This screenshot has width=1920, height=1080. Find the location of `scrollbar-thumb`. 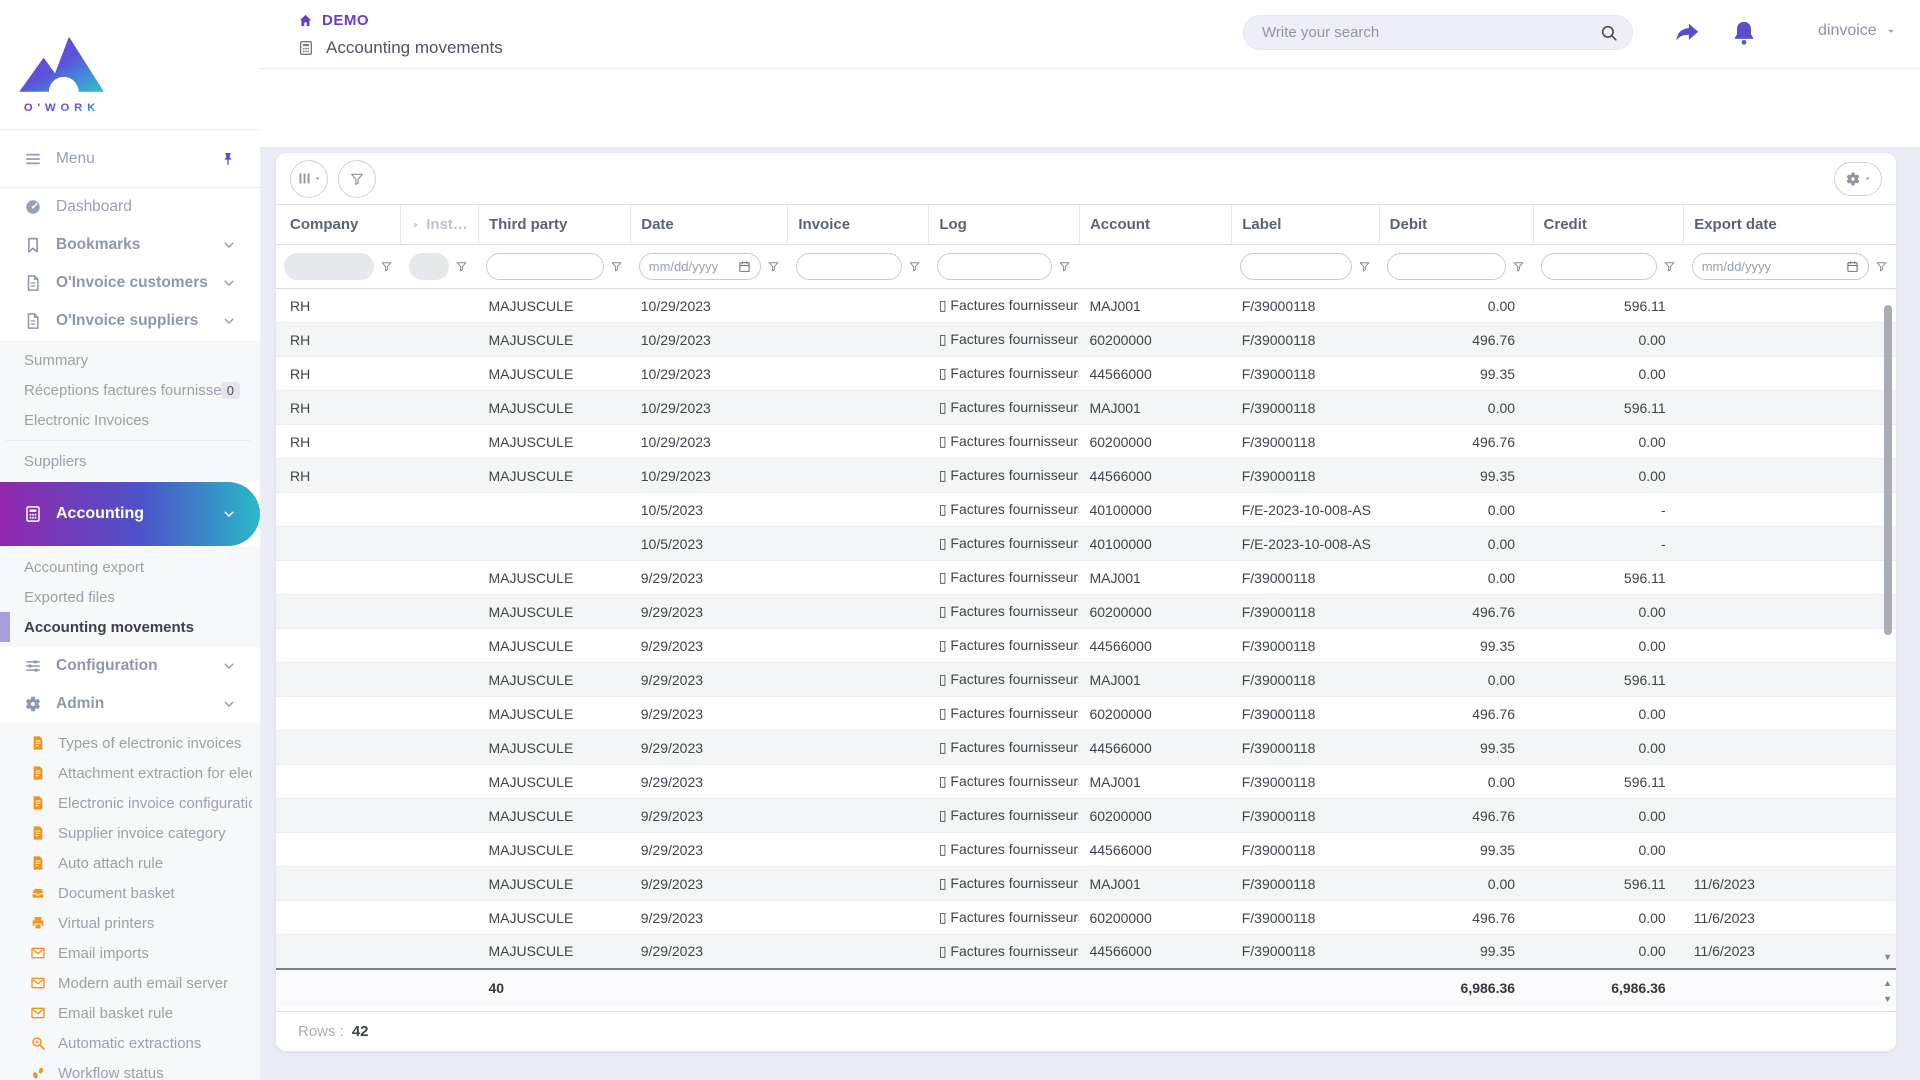

scrollbar-thumb is located at coordinates (1888, 470).